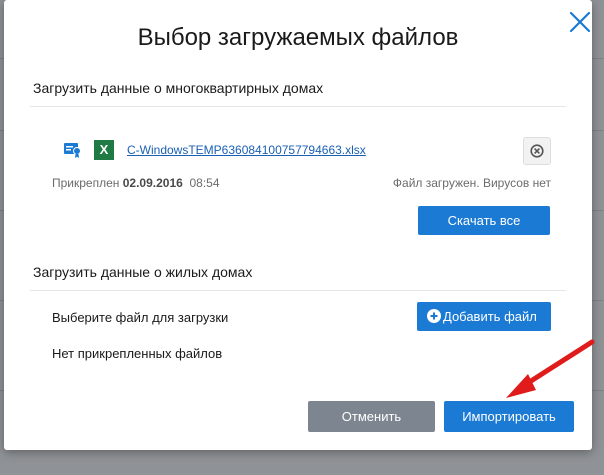  I want to click on choose-file-label: Выберите файл для загрузки, so click(140, 317).